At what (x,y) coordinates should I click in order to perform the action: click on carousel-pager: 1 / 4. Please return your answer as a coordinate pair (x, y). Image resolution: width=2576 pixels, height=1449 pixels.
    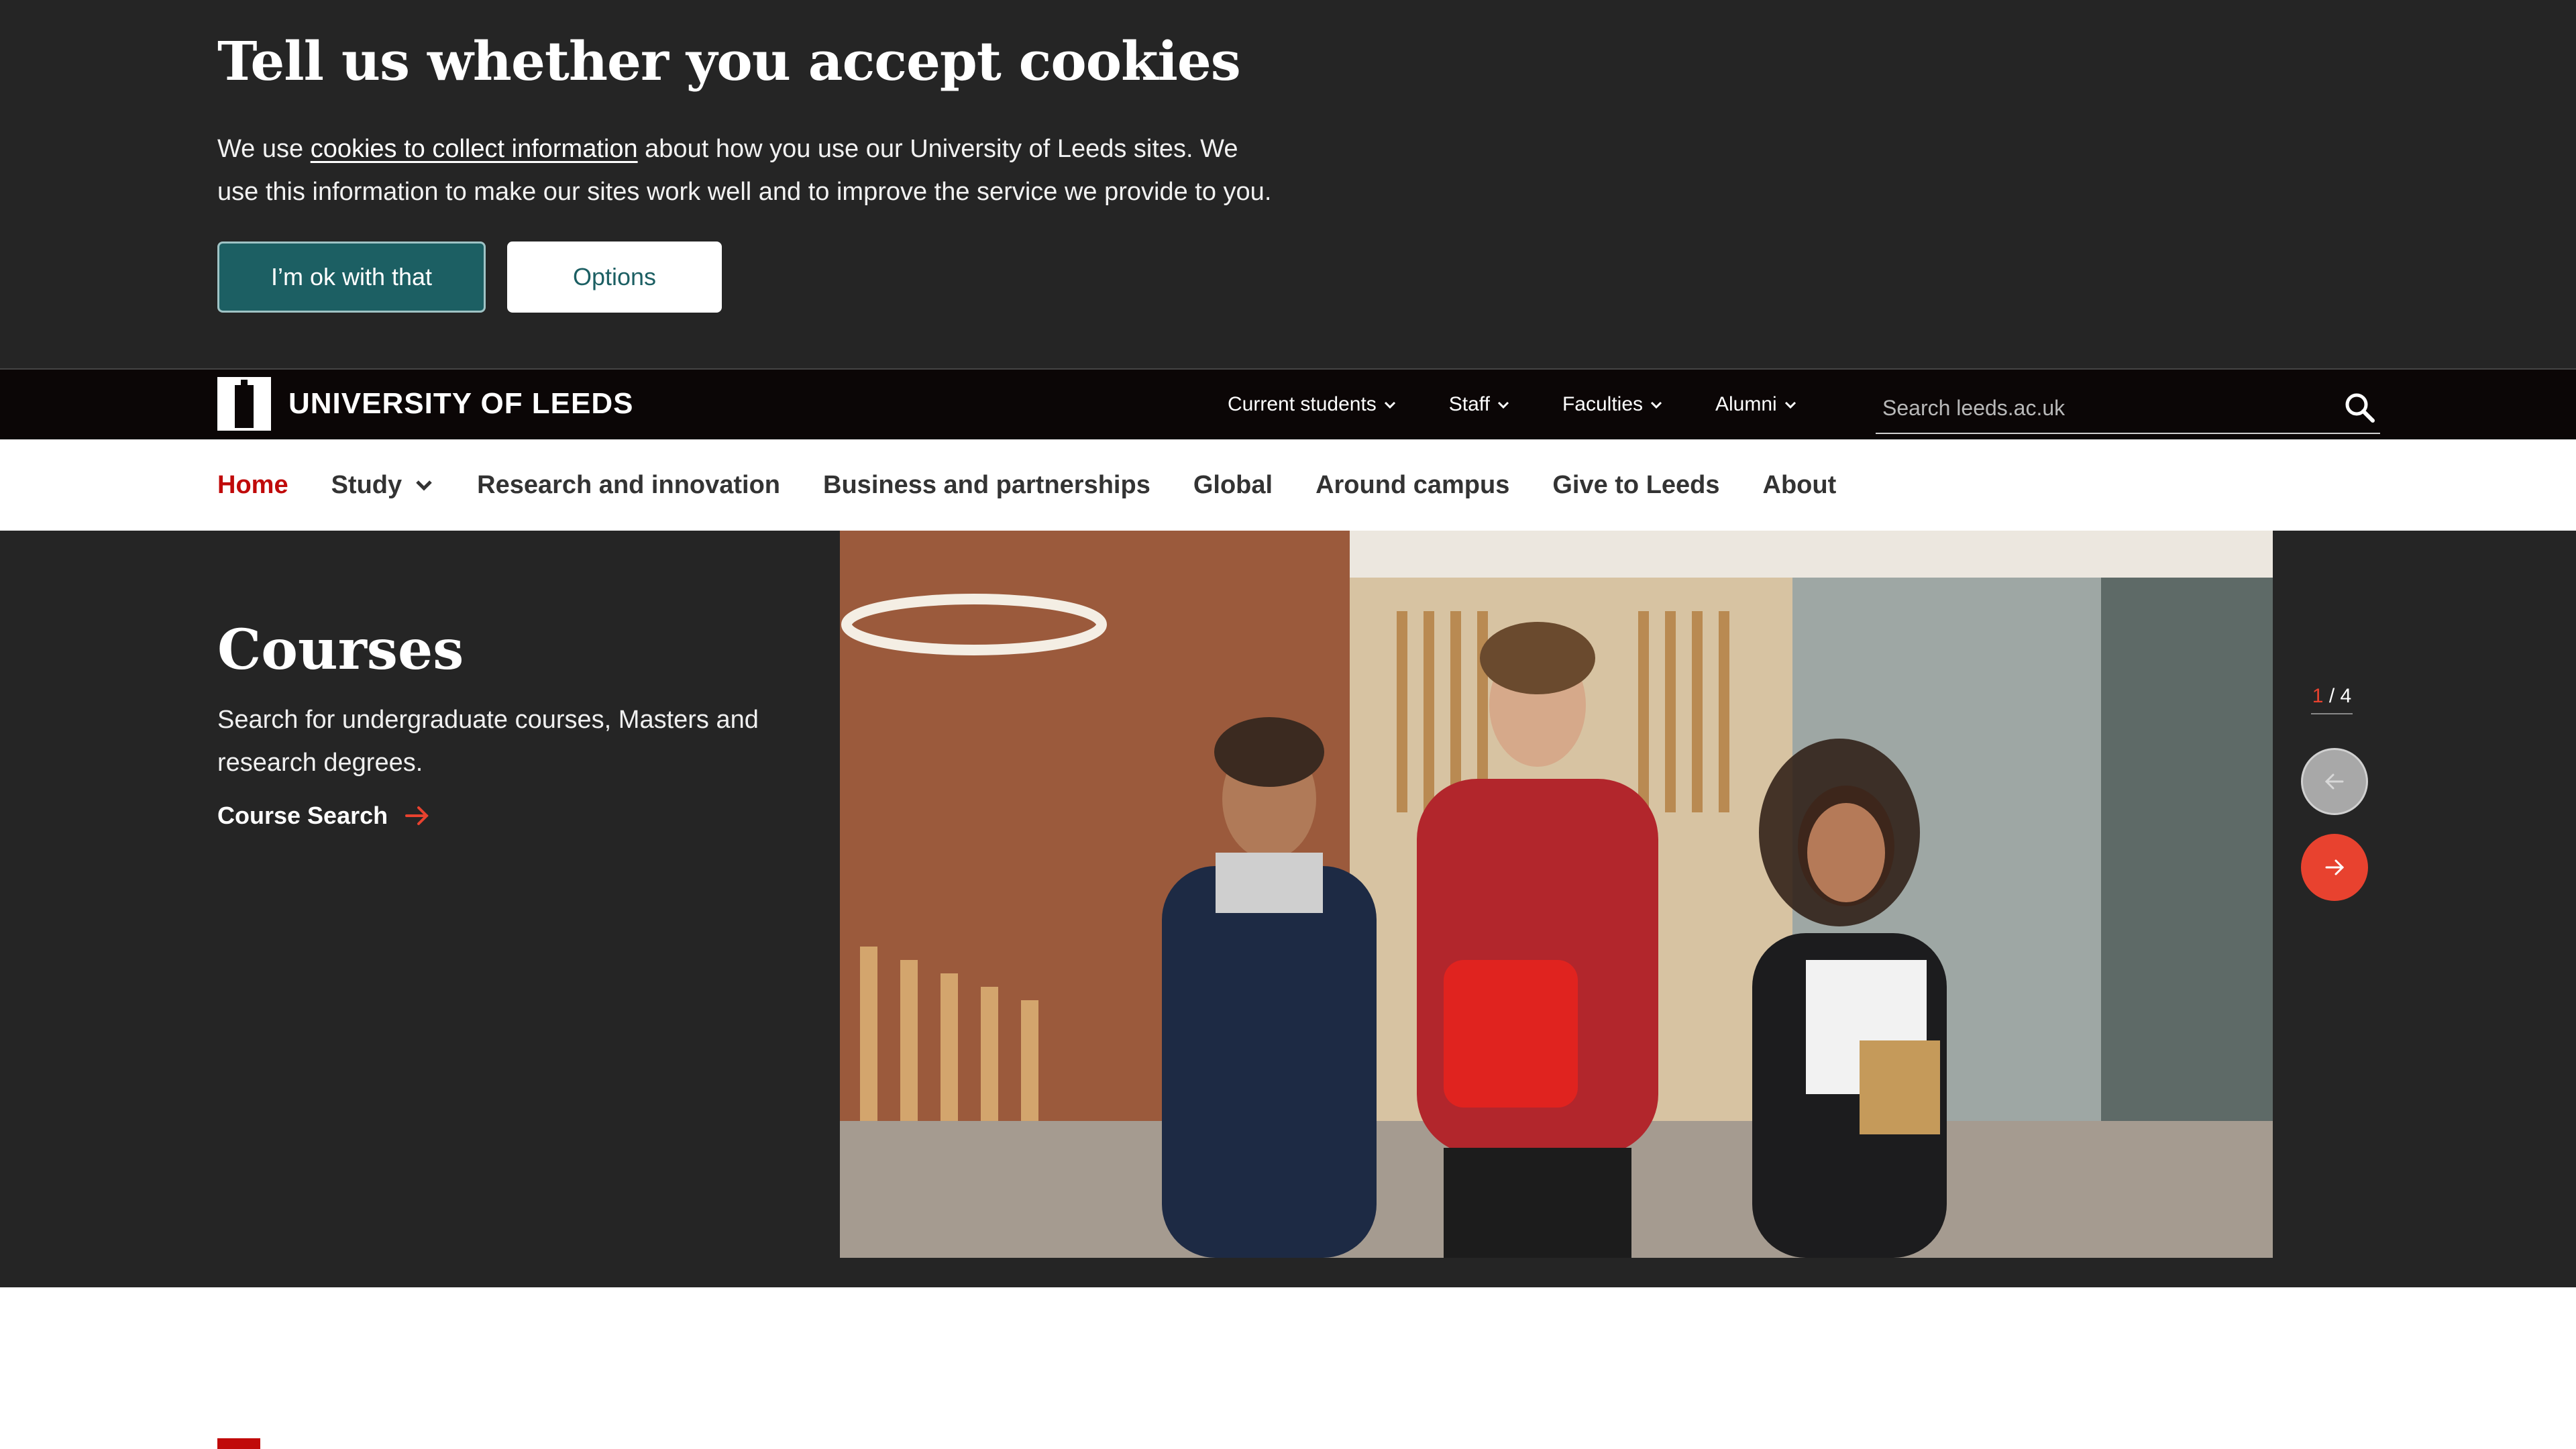
    Looking at the image, I should click on (2332, 699).